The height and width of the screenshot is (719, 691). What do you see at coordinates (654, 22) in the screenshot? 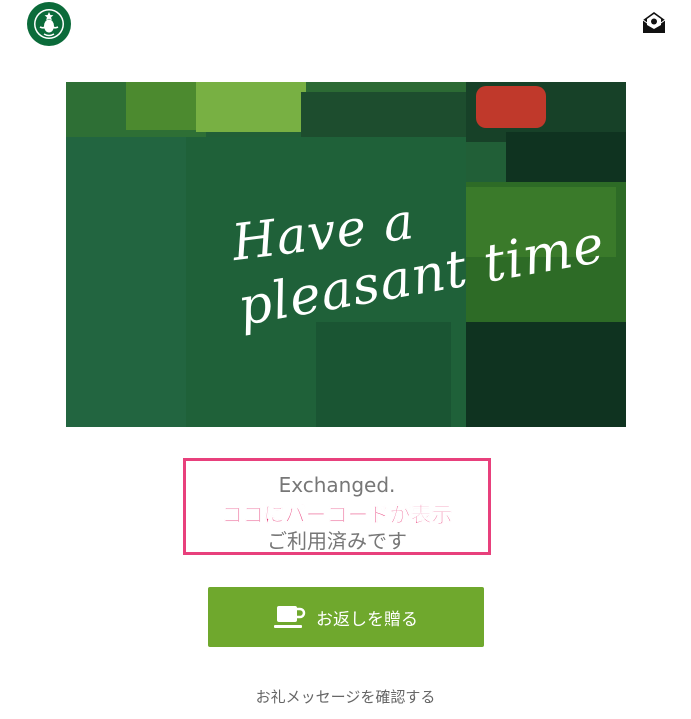
I see `open-envelope-icon` at bounding box center [654, 22].